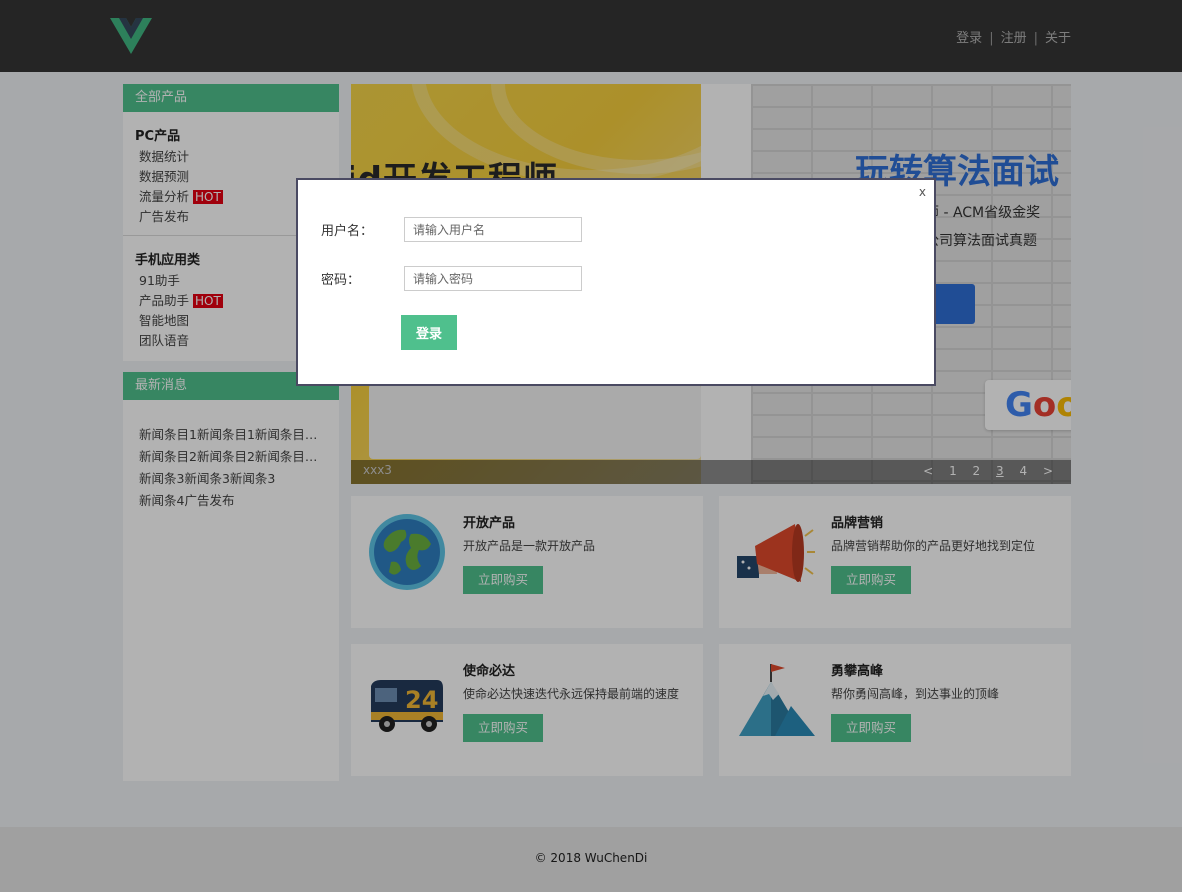 This screenshot has width=1182, height=892. Describe the element at coordinates (429, 332) in the screenshot. I see `login-submit-button: 登录` at that location.